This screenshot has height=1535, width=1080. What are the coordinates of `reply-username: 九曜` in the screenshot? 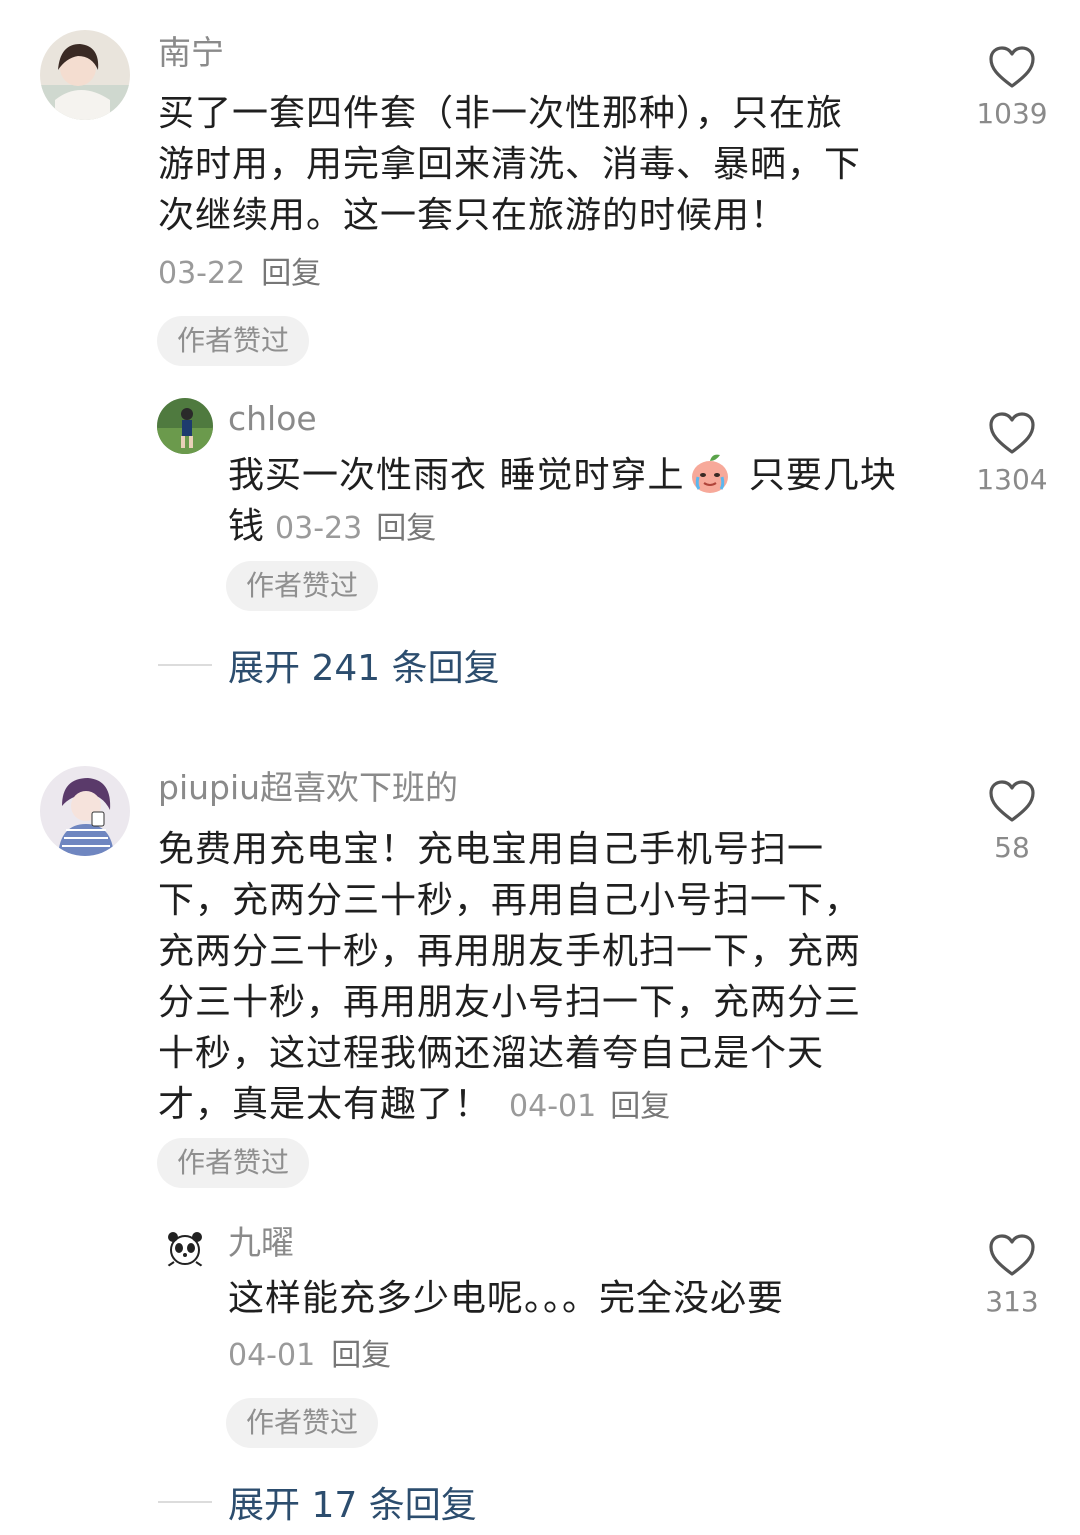 It's located at (261, 1242).